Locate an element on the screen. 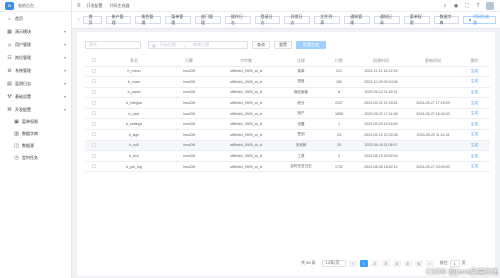  sidebar-item: ⌂ 首页 is located at coordinates (35, 18).